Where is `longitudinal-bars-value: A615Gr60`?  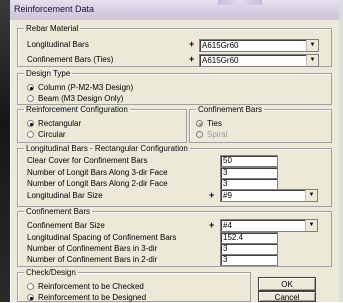 longitudinal-bars-value: A615Gr60 is located at coordinates (220, 45).